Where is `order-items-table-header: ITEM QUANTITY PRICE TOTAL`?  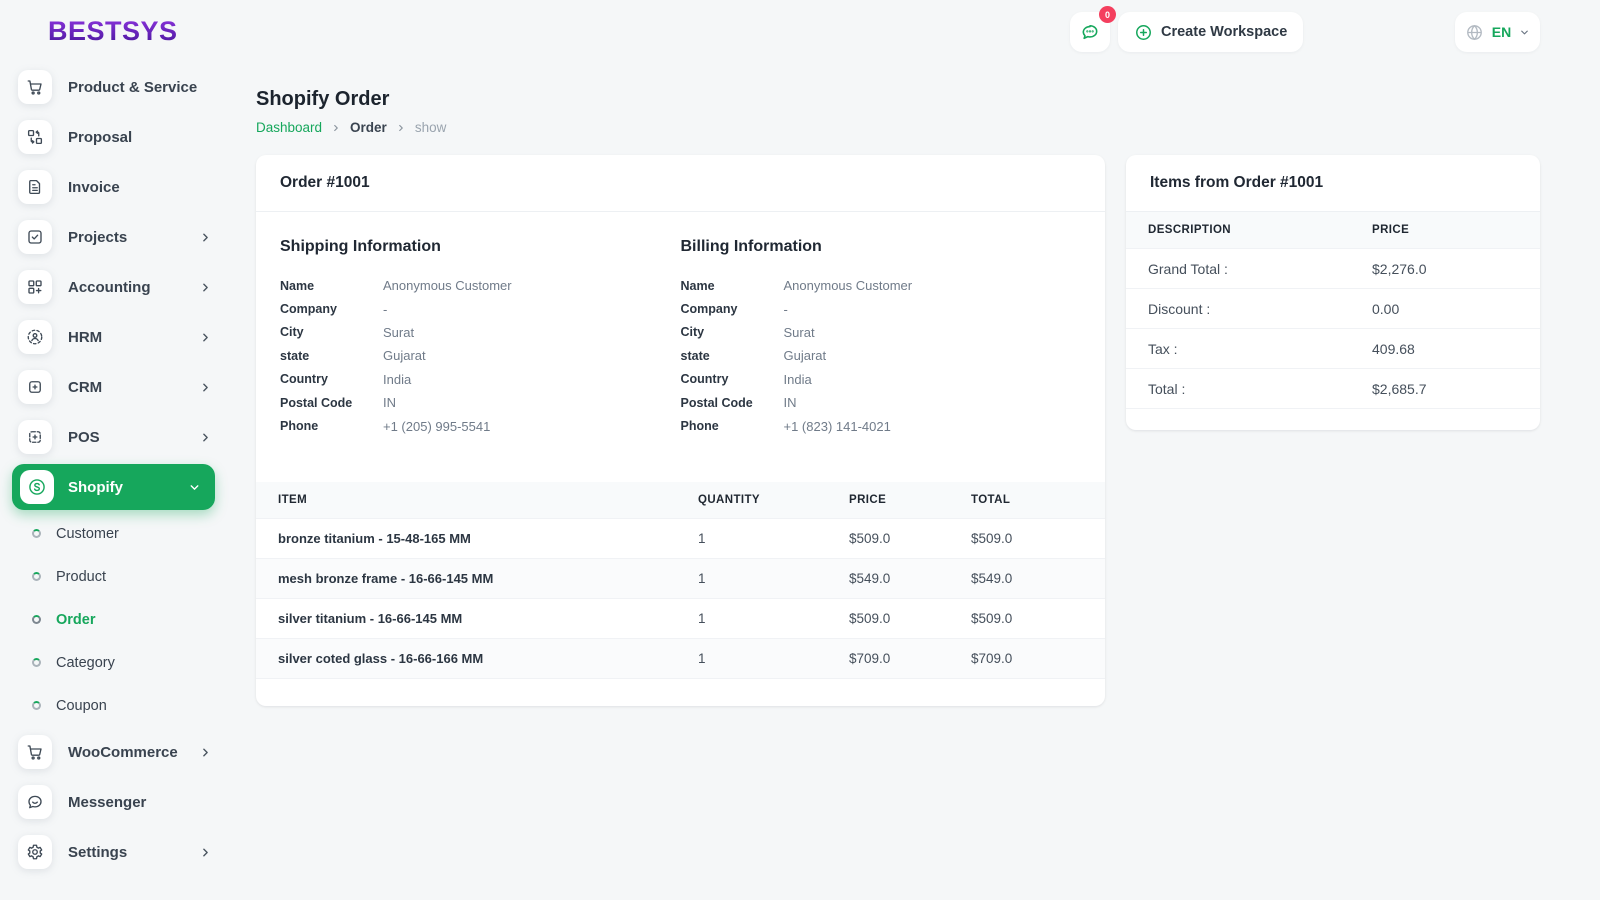 order-items-table-header: ITEM QUANTITY PRICE TOTAL is located at coordinates (680, 499).